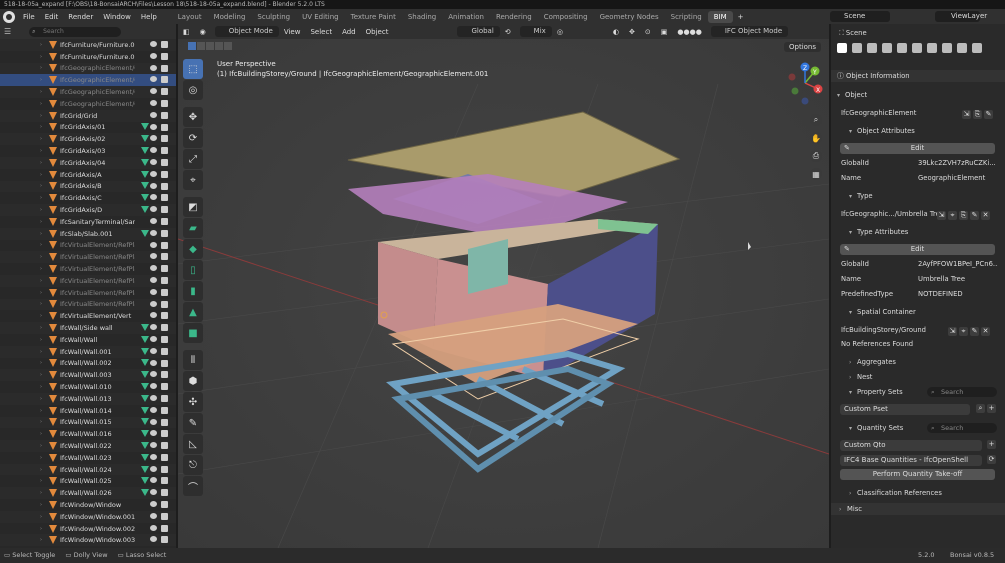 This screenshot has height=563, width=1005. I want to click on perform-qto-button: Perform Quantity Take-off, so click(917, 474).